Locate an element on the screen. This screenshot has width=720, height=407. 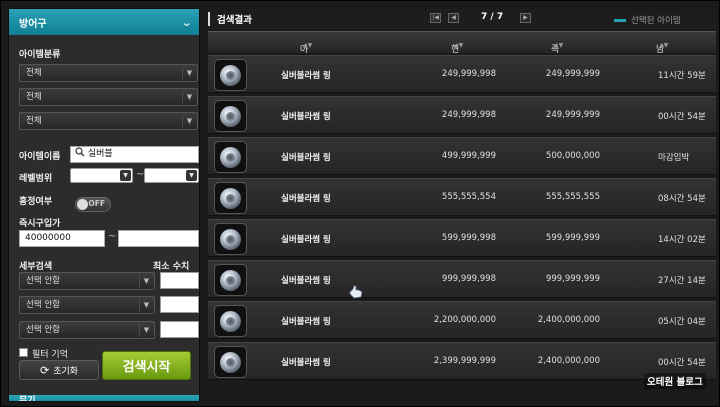
hand-cursor-icon is located at coordinates (356, 292).